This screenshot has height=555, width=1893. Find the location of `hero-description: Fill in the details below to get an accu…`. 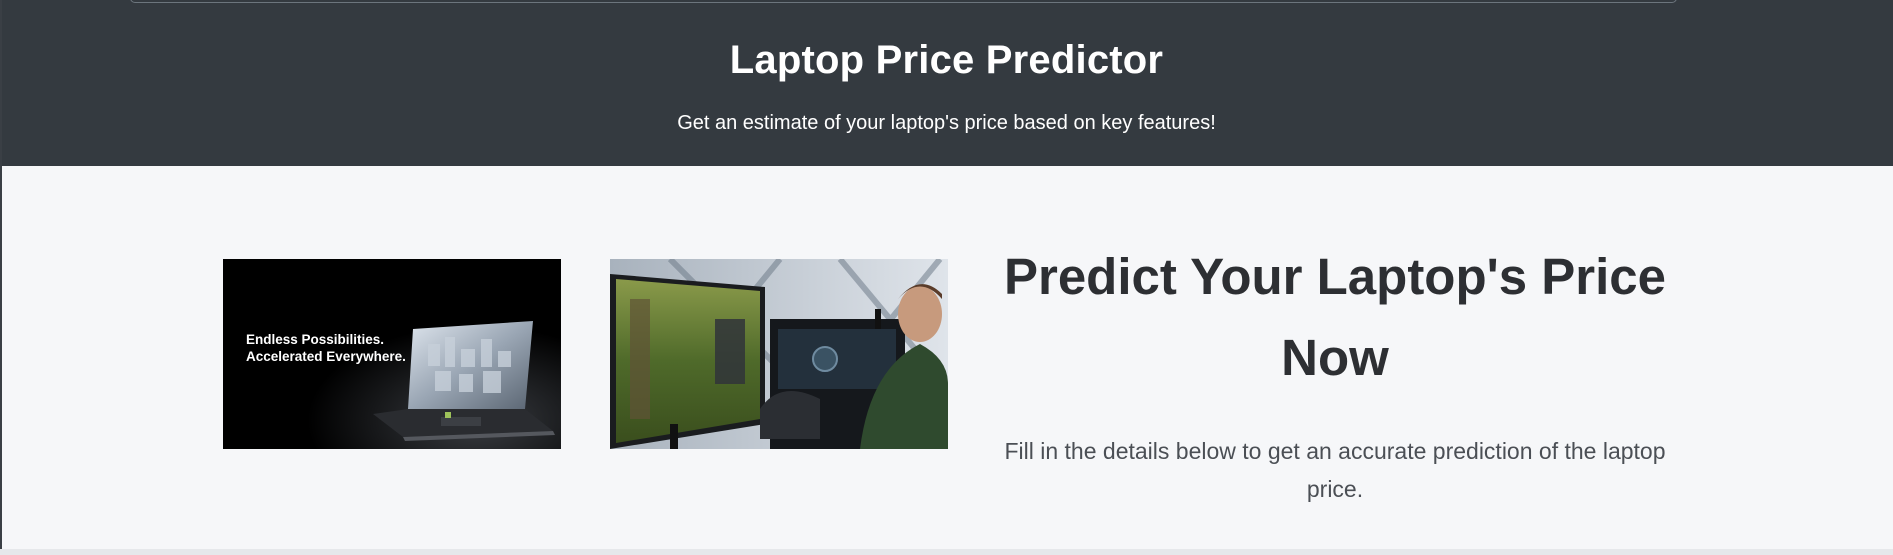

hero-description: Fill in the details below to get an accu… is located at coordinates (1335, 470).